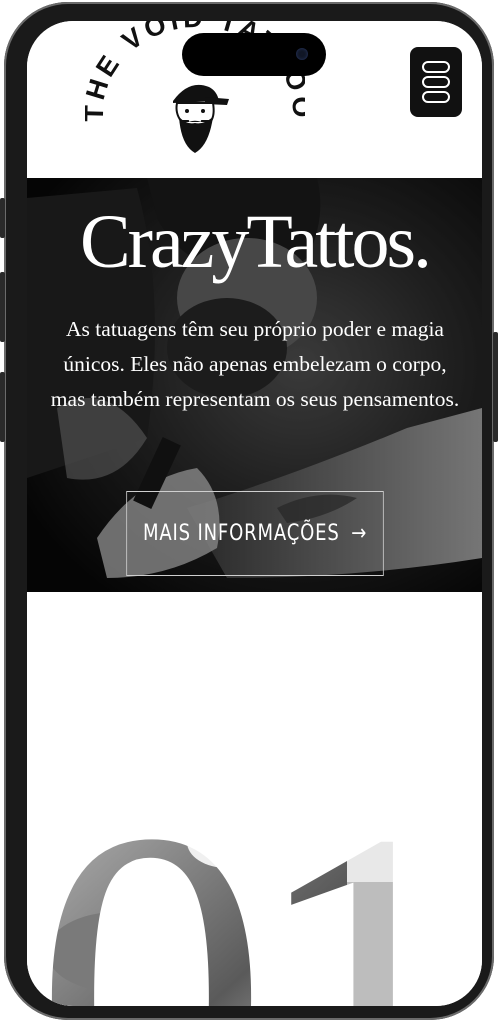 The image size is (501, 1024). What do you see at coordinates (2, 407) in the screenshot?
I see `volume-down-button` at bounding box center [2, 407].